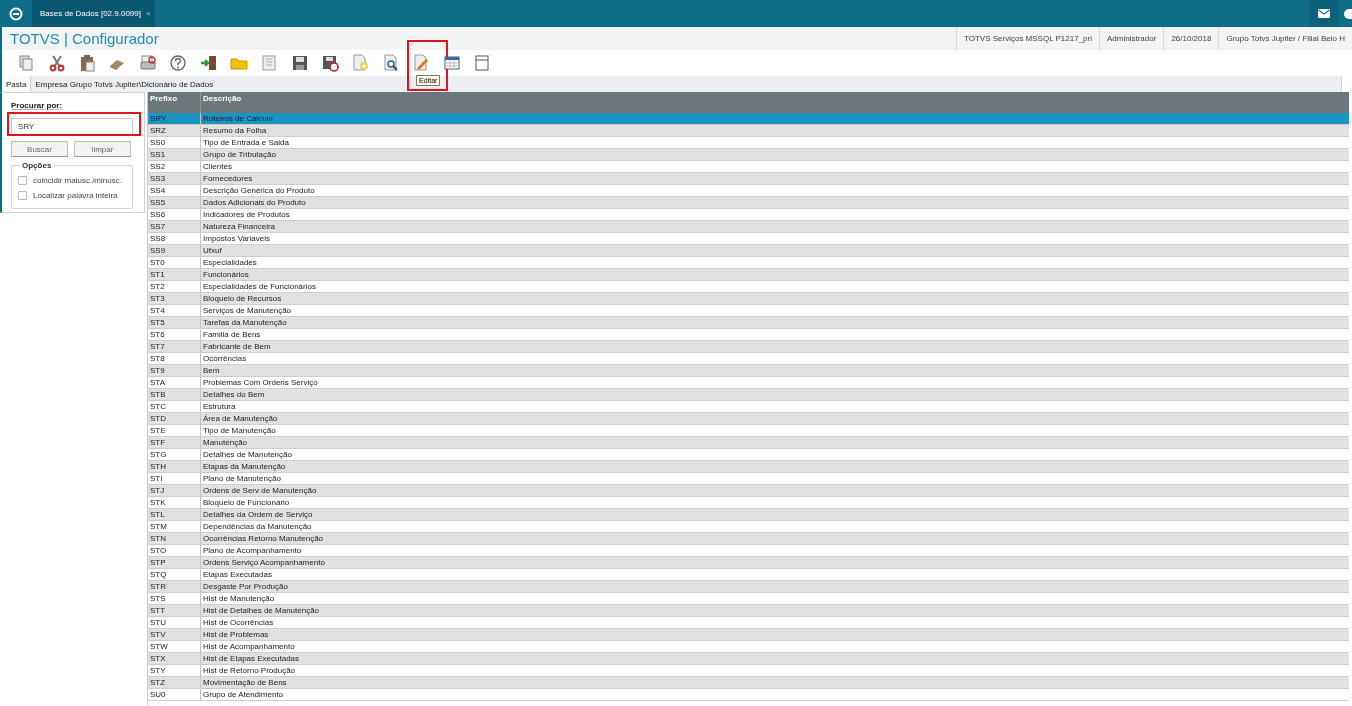 This screenshot has width=1352, height=706. I want to click on panel-button: limpar, so click(102, 149).